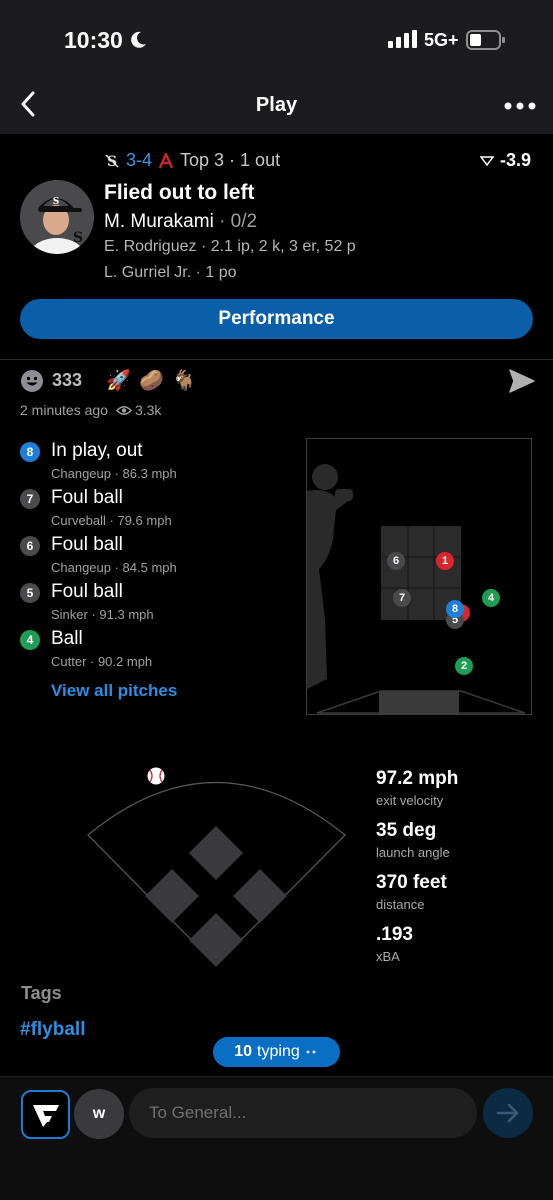 The image size is (553, 1200). I want to click on pitch-item: 7 Foul ball Curveball · 79.6 mph, so click(155, 510).